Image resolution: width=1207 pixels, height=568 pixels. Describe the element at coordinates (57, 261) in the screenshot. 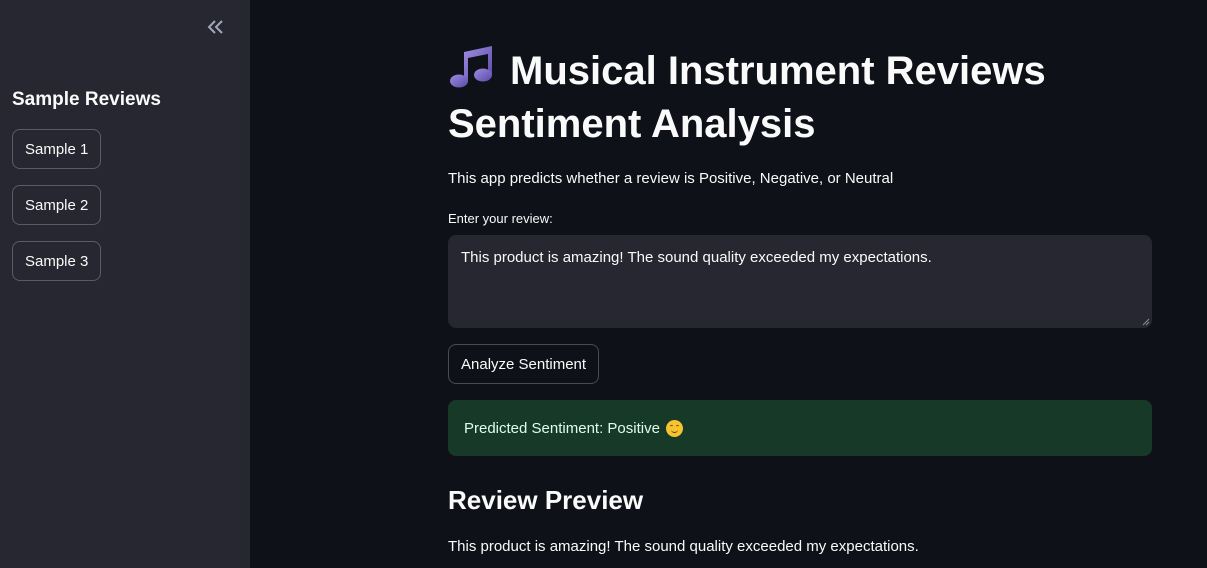

I see `sample-3-button: Sample 3` at that location.